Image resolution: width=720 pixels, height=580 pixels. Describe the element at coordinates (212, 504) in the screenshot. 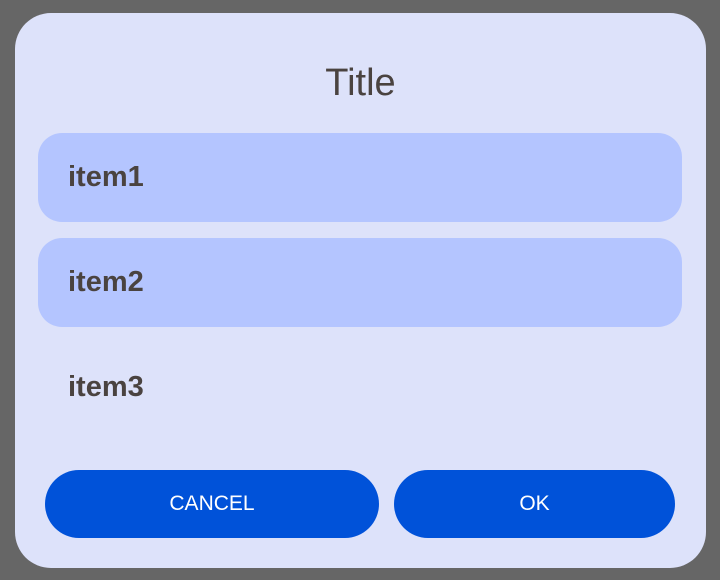

I see `cancel-button: CANCEL` at that location.